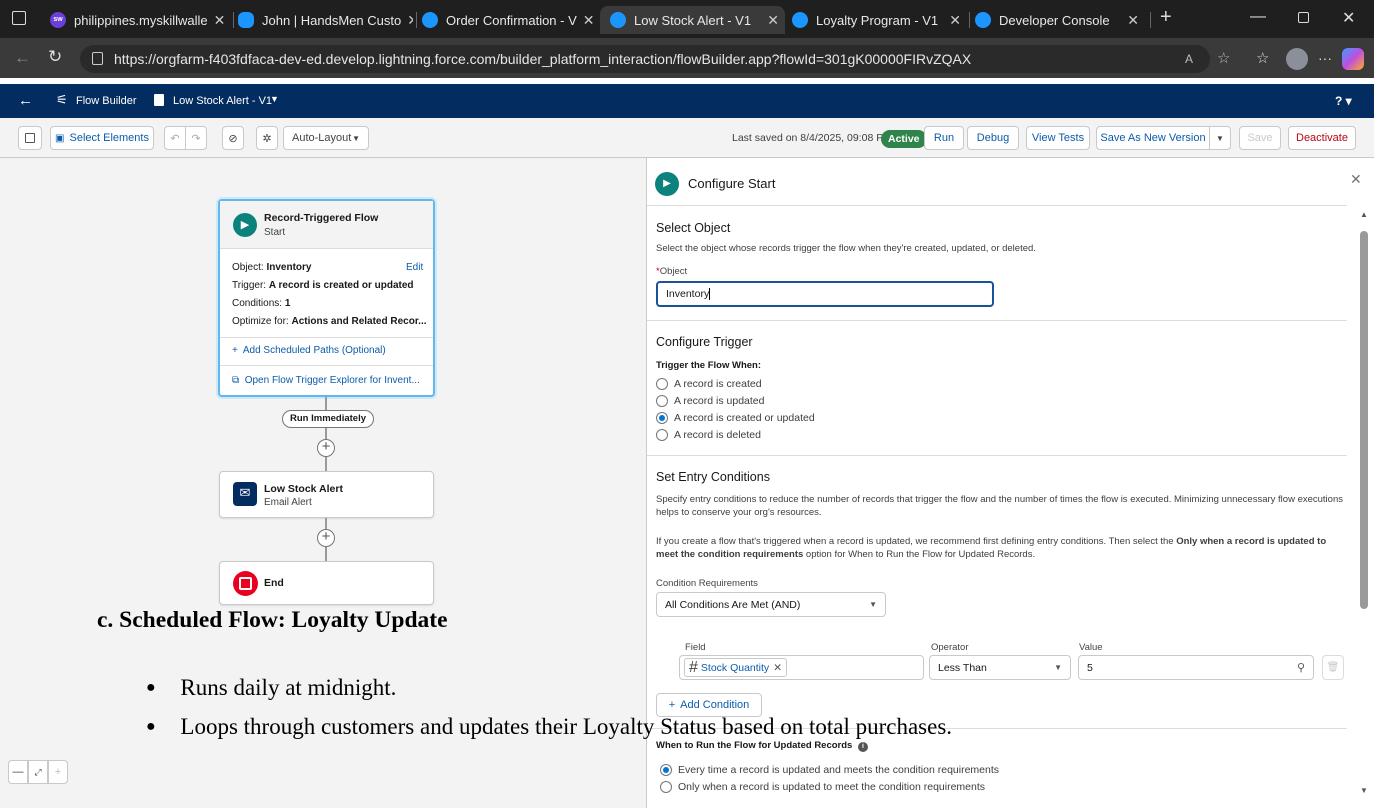  What do you see at coordinates (1166, 17) in the screenshot?
I see `new-tab-icon: +` at bounding box center [1166, 17].